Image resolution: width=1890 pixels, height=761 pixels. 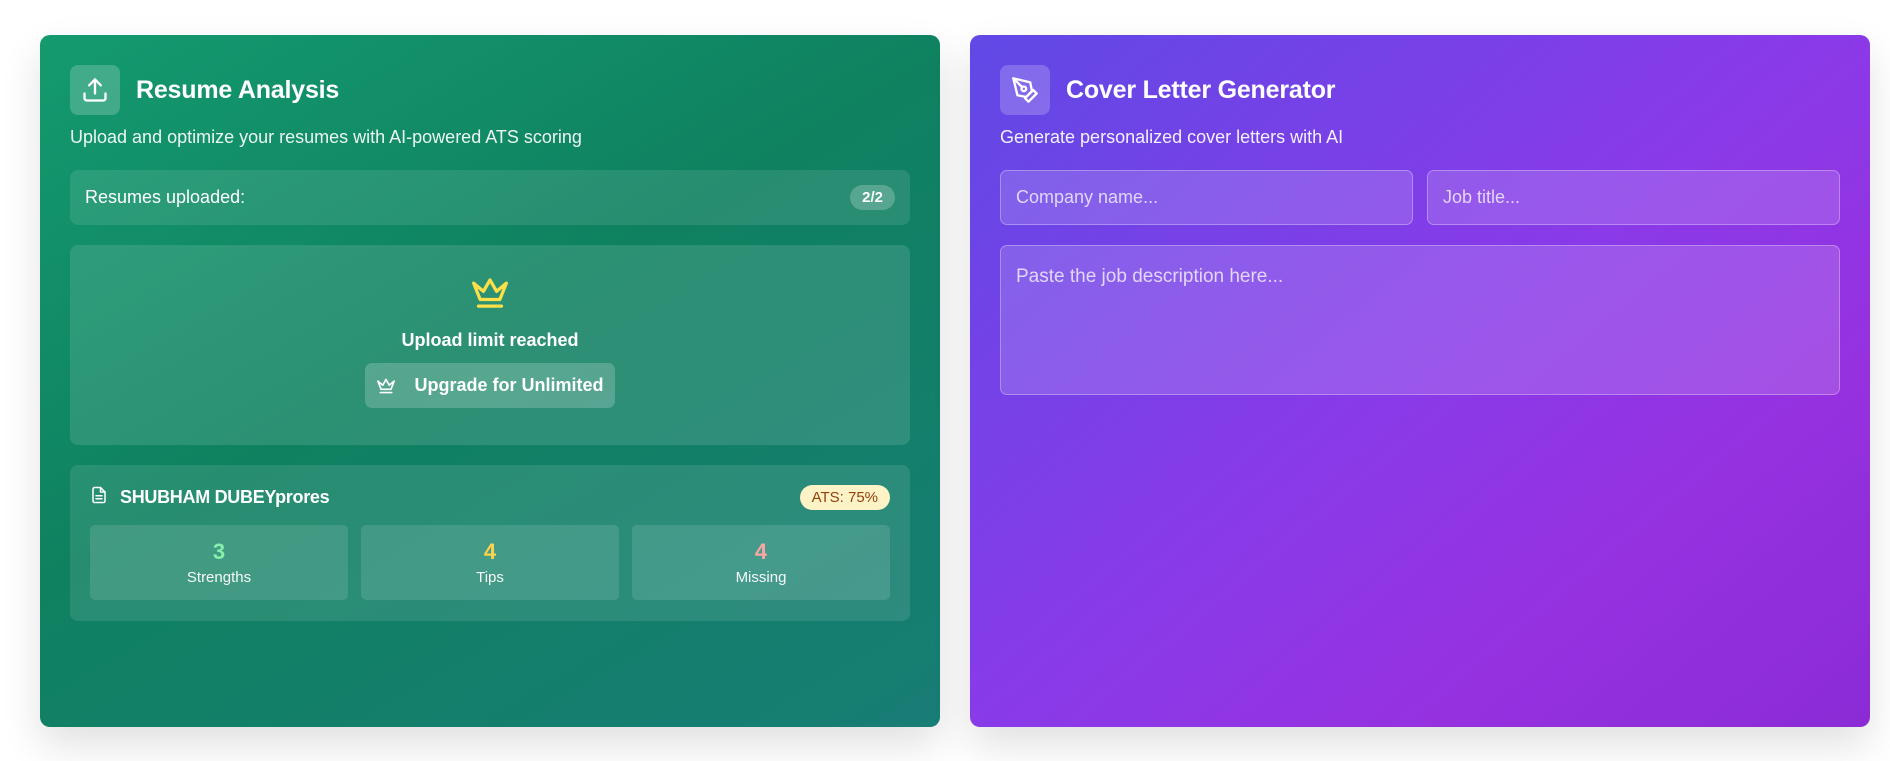 What do you see at coordinates (1201, 89) in the screenshot?
I see `cover-card-title: Cover Letter Generator` at bounding box center [1201, 89].